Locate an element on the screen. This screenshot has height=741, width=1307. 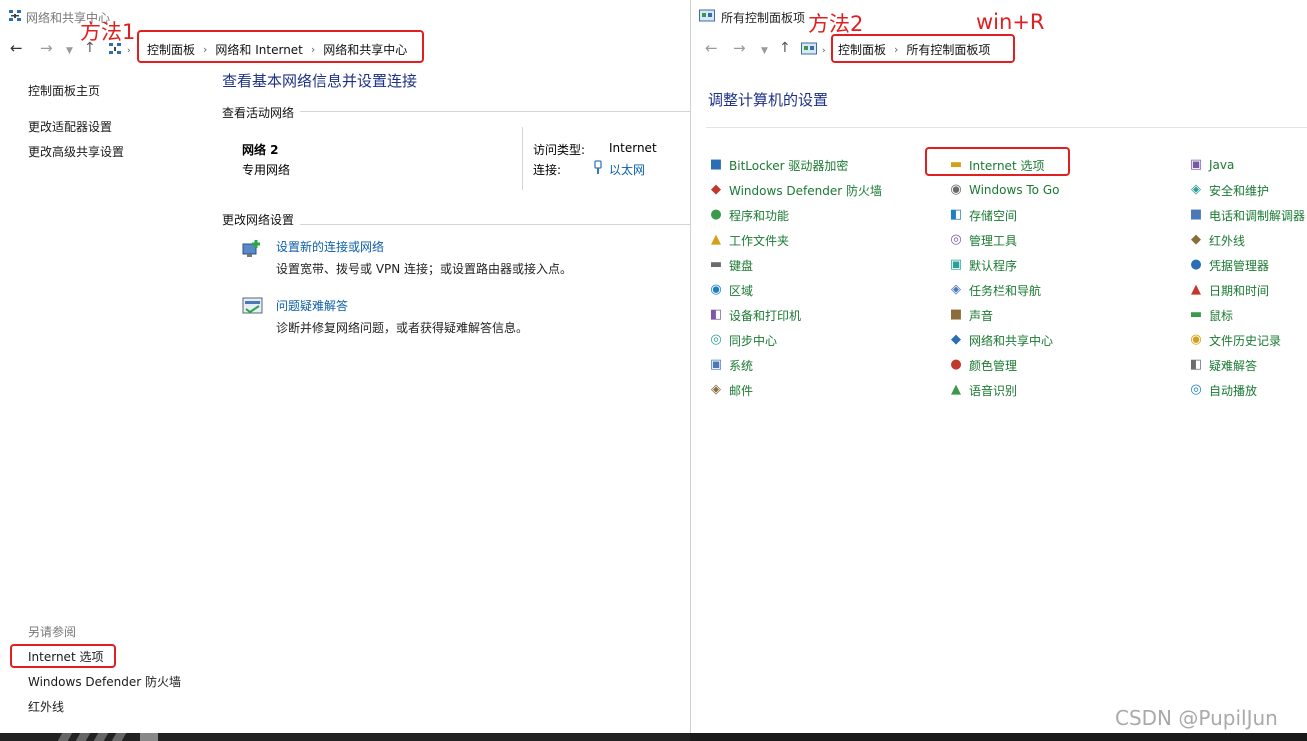
control-panel-item-label: Java is located at coordinates (1222, 165).